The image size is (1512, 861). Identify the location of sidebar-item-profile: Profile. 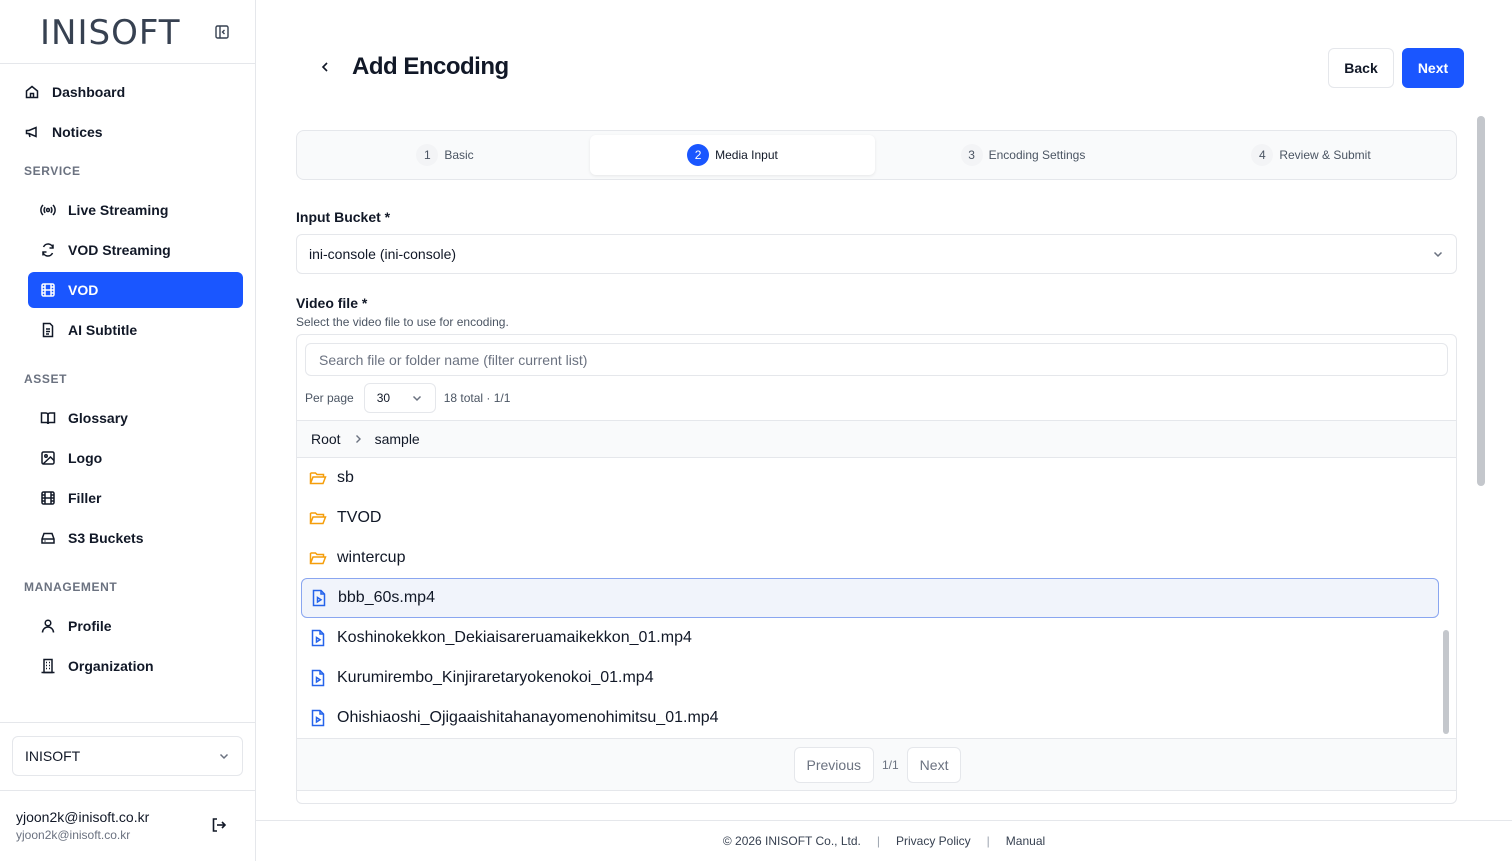
(135, 626).